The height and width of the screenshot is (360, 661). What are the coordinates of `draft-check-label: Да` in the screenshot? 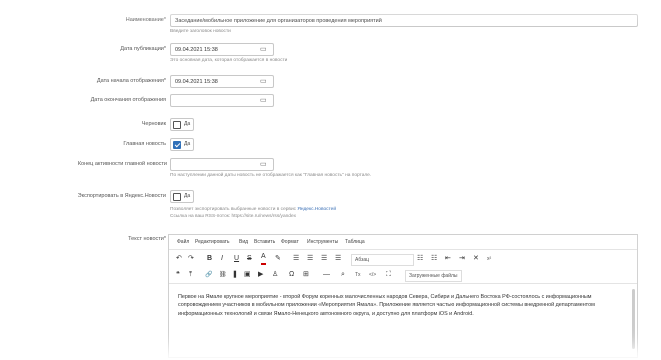 It's located at (187, 124).